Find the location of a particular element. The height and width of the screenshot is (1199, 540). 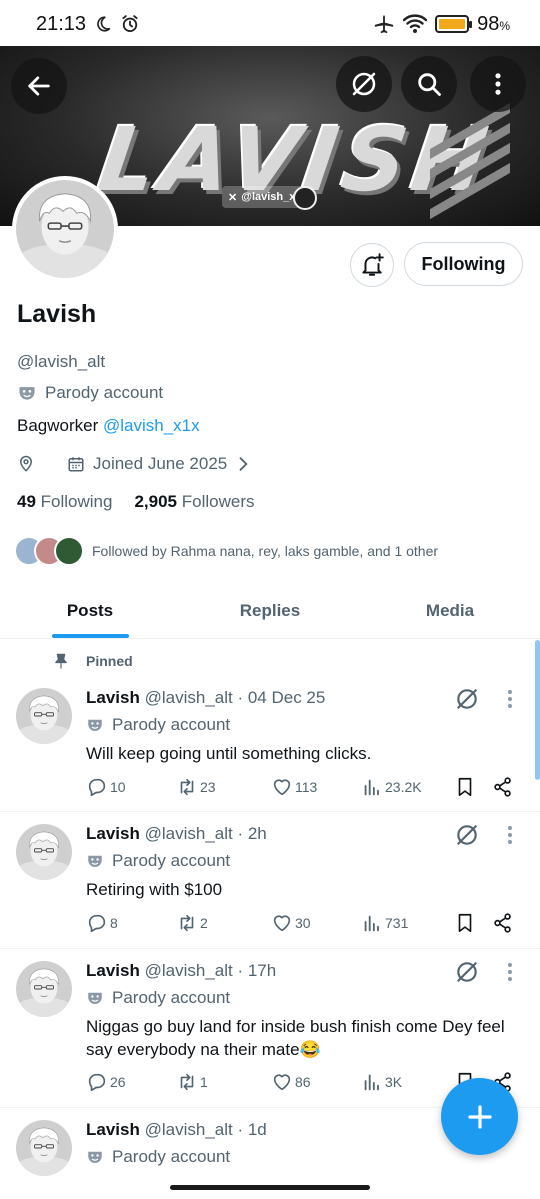

like-count: 86 is located at coordinates (303, 1082).